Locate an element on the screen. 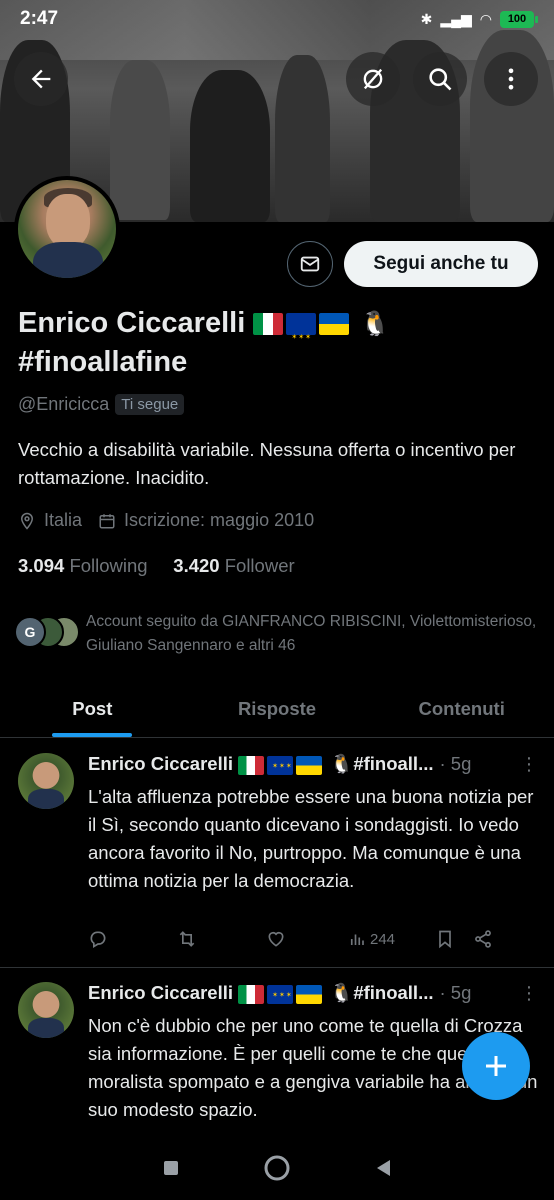  bookmark-icon is located at coordinates (445, 939).